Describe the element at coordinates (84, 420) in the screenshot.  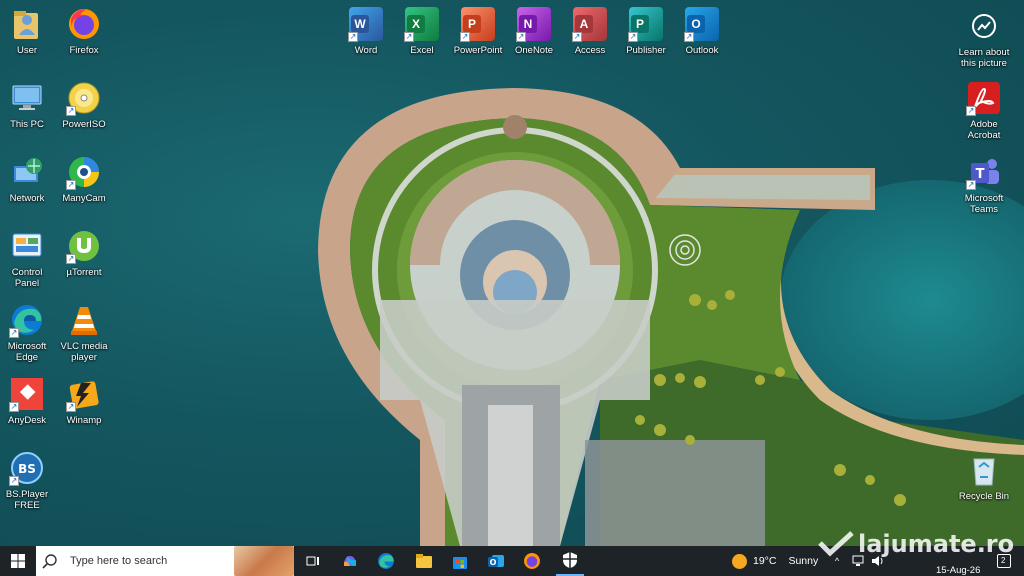
I see `desktop-icon-label: Winamp` at that location.